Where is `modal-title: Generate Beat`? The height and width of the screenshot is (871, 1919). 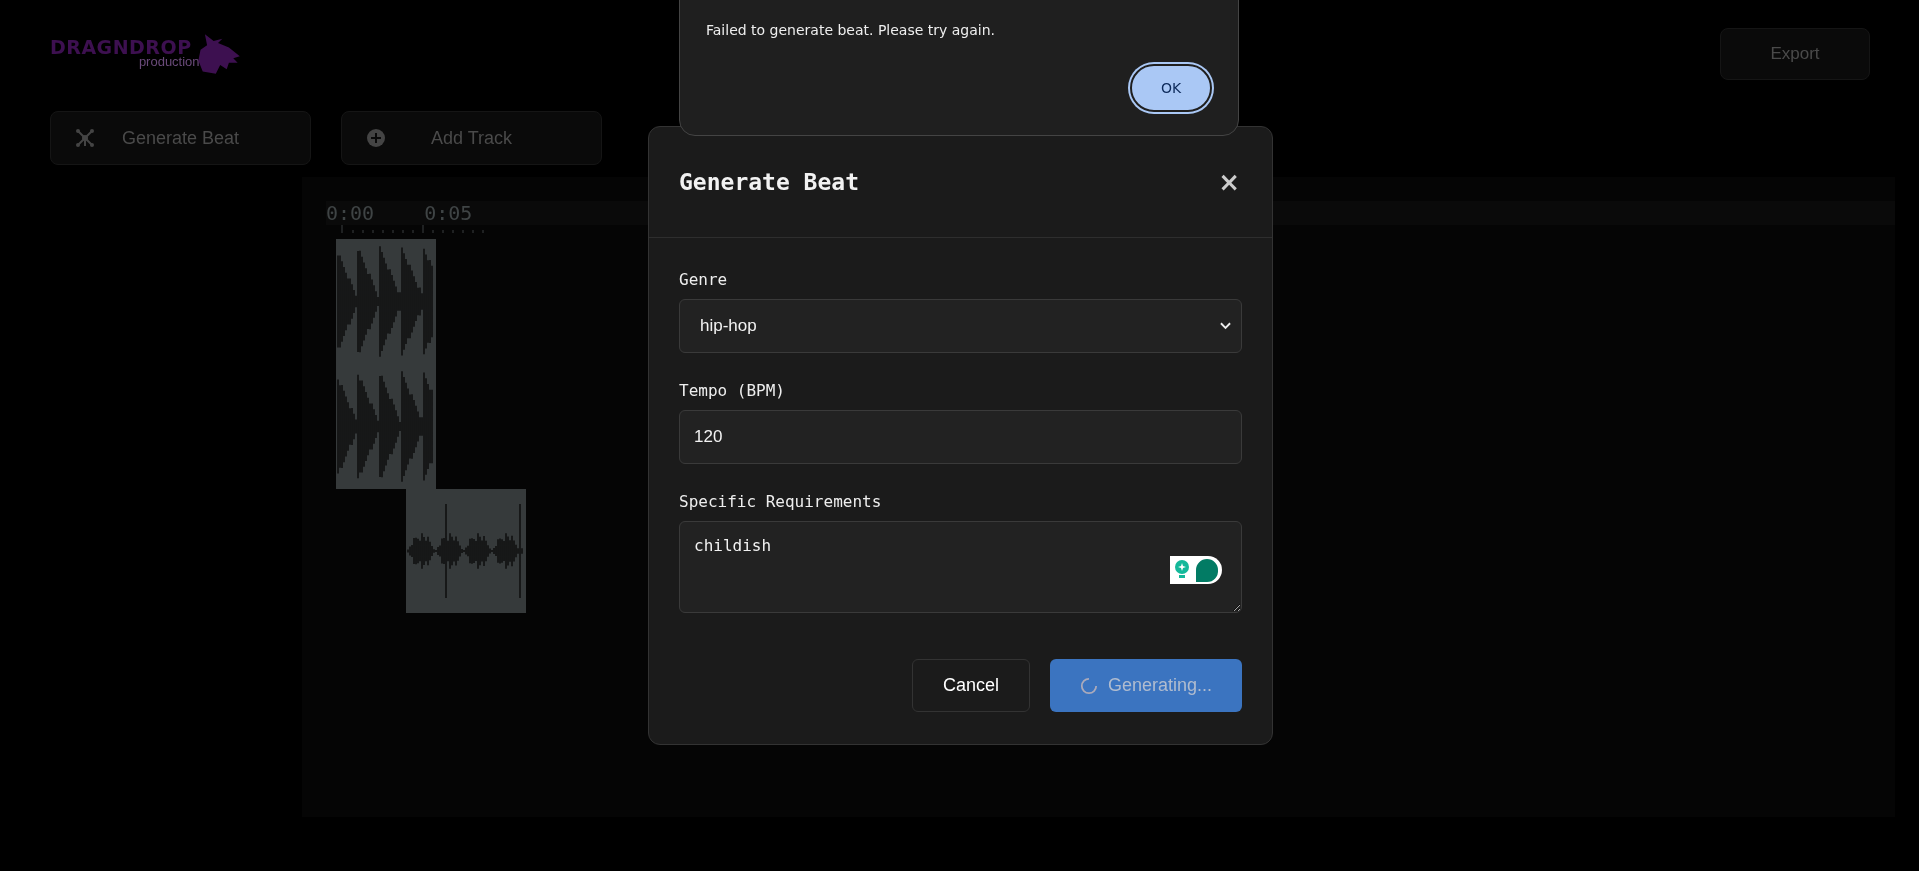
modal-title: Generate Beat is located at coordinates (769, 182).